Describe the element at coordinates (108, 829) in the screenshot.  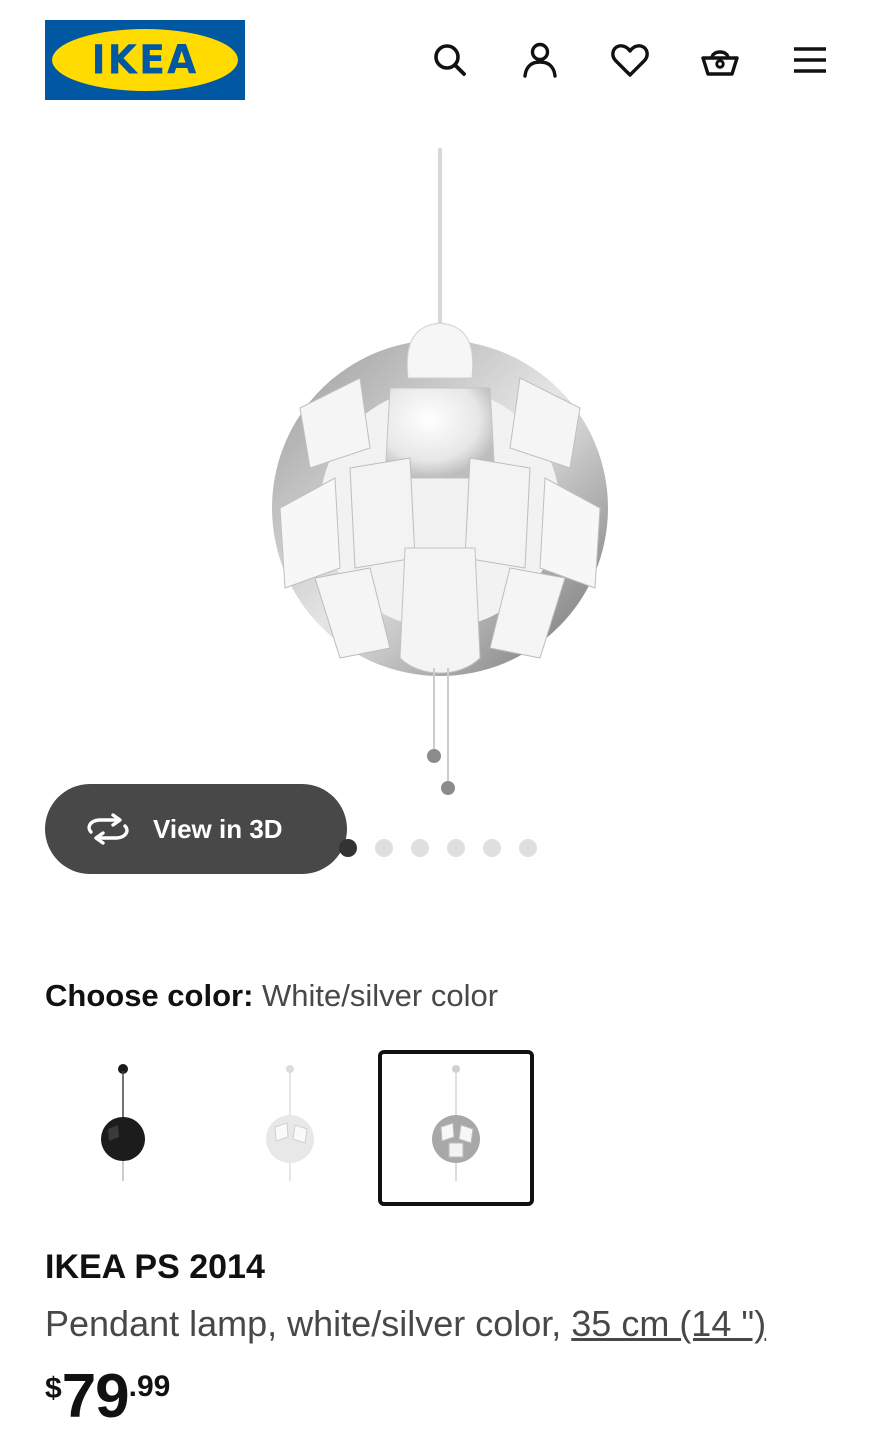
I see `rotate-3d-icon` at that location.